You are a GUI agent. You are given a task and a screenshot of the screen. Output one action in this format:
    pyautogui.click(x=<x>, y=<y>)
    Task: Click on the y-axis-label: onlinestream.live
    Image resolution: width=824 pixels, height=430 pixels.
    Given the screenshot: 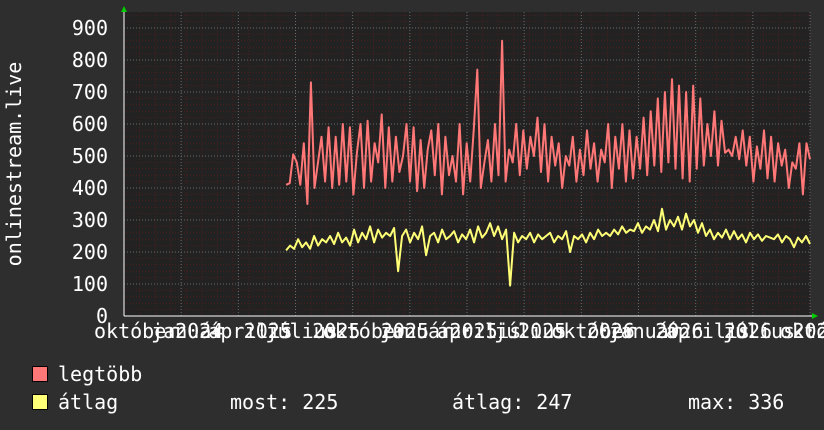 What is the action you would take?
    pyautogui.click(x=14, y=164)
    